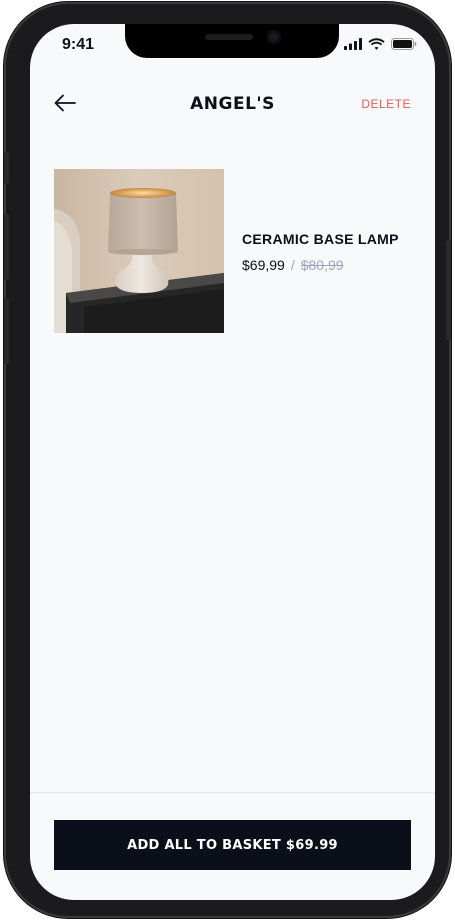 The height and width of the screenshot is (920, 455). Describe the element at coordinates (6, 331) in the screenshot. I see `volume-down-button` at that location.